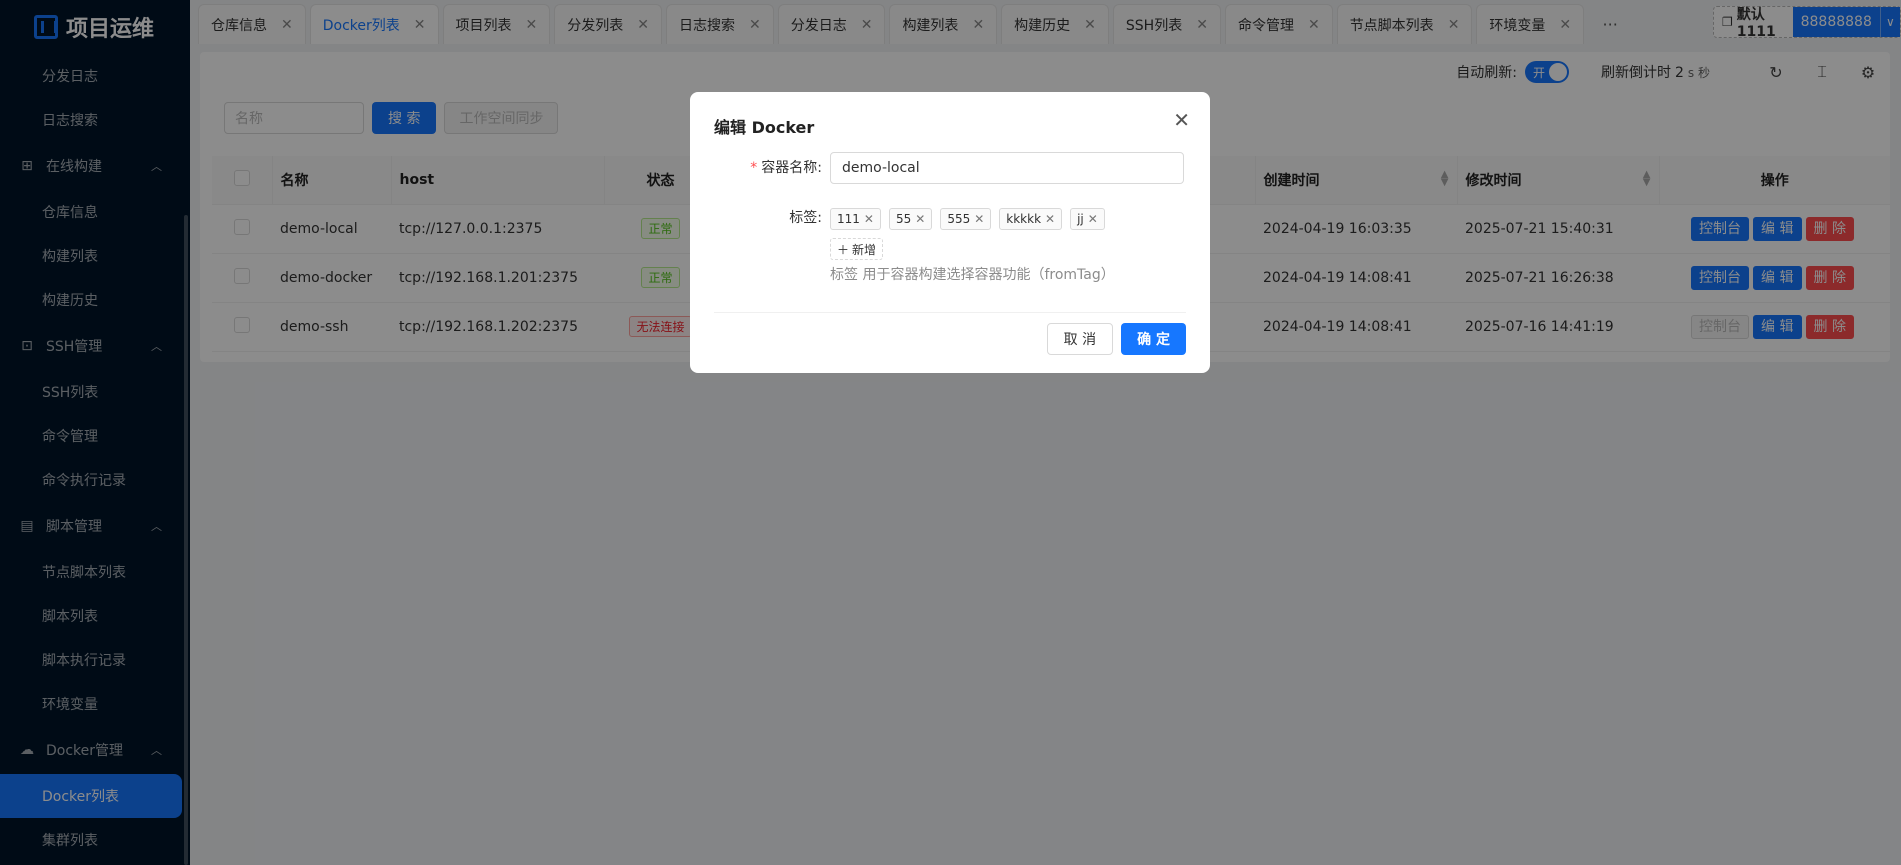  I want to click on container-name-label: * 容器名称:, so click(786, 168).